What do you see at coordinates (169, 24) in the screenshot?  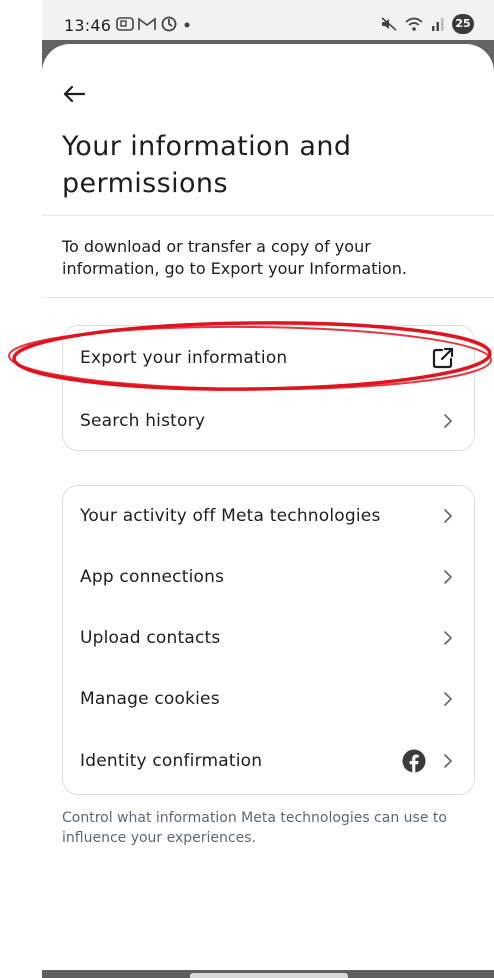 I see `sync-icon` at bounding box center [169, 24].